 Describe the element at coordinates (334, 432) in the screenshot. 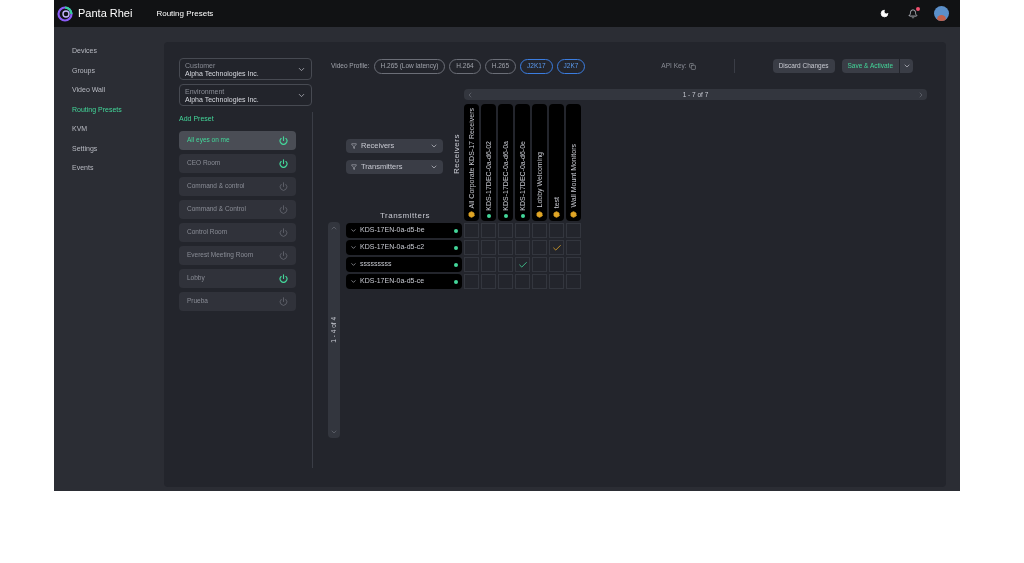

I see `scroll-down-icon` at that location.